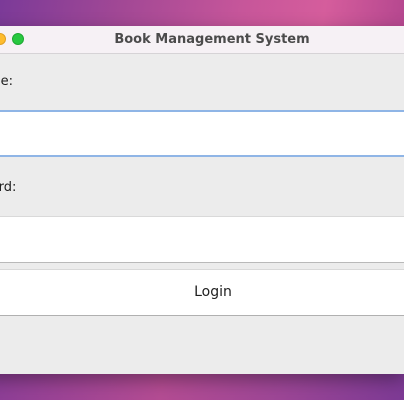 Image resolution: width=404 pixels, height=400 pixels. Describe the element at coordinates (8, 187) in the screenshot. I see `password-label: word:` at that location.